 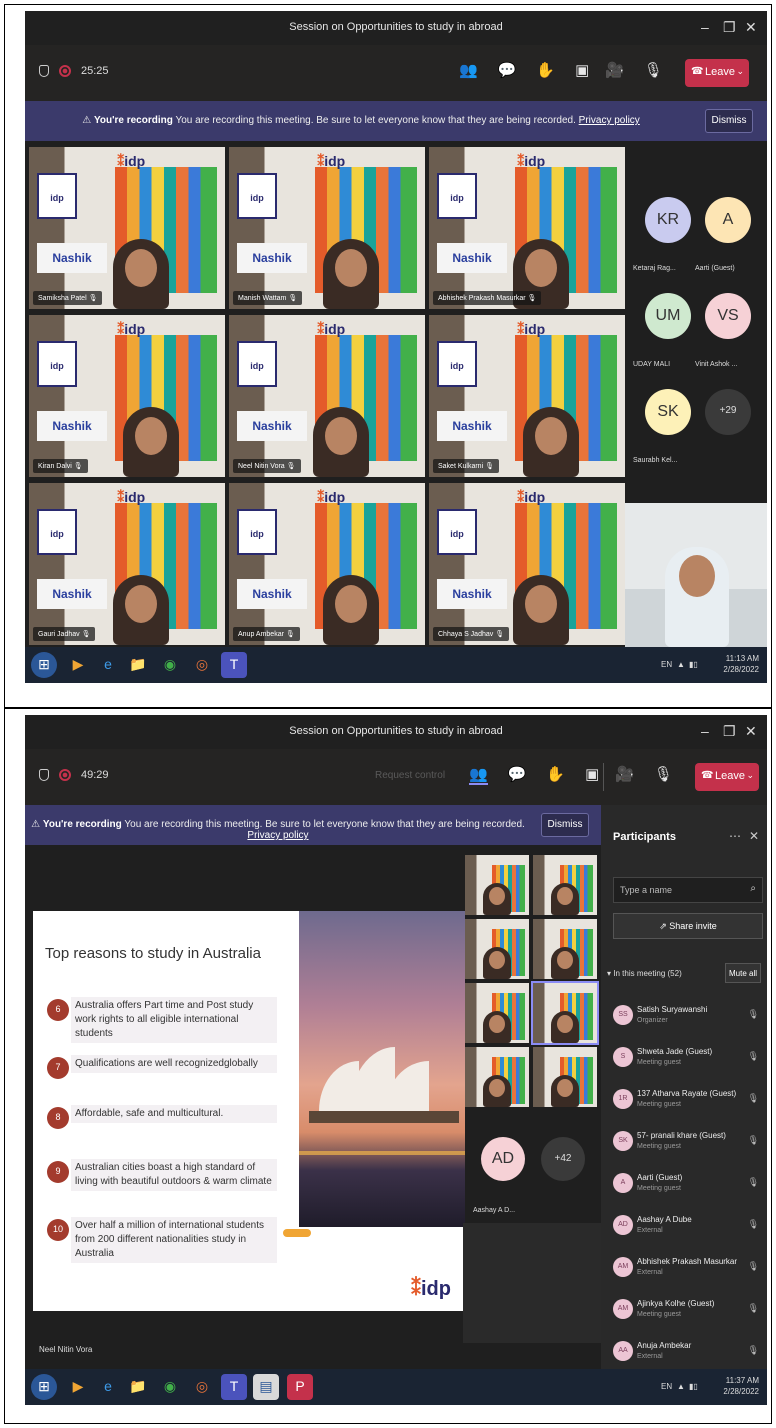 I want to click on phone-icon: ☎, so click(x=697, y=71).